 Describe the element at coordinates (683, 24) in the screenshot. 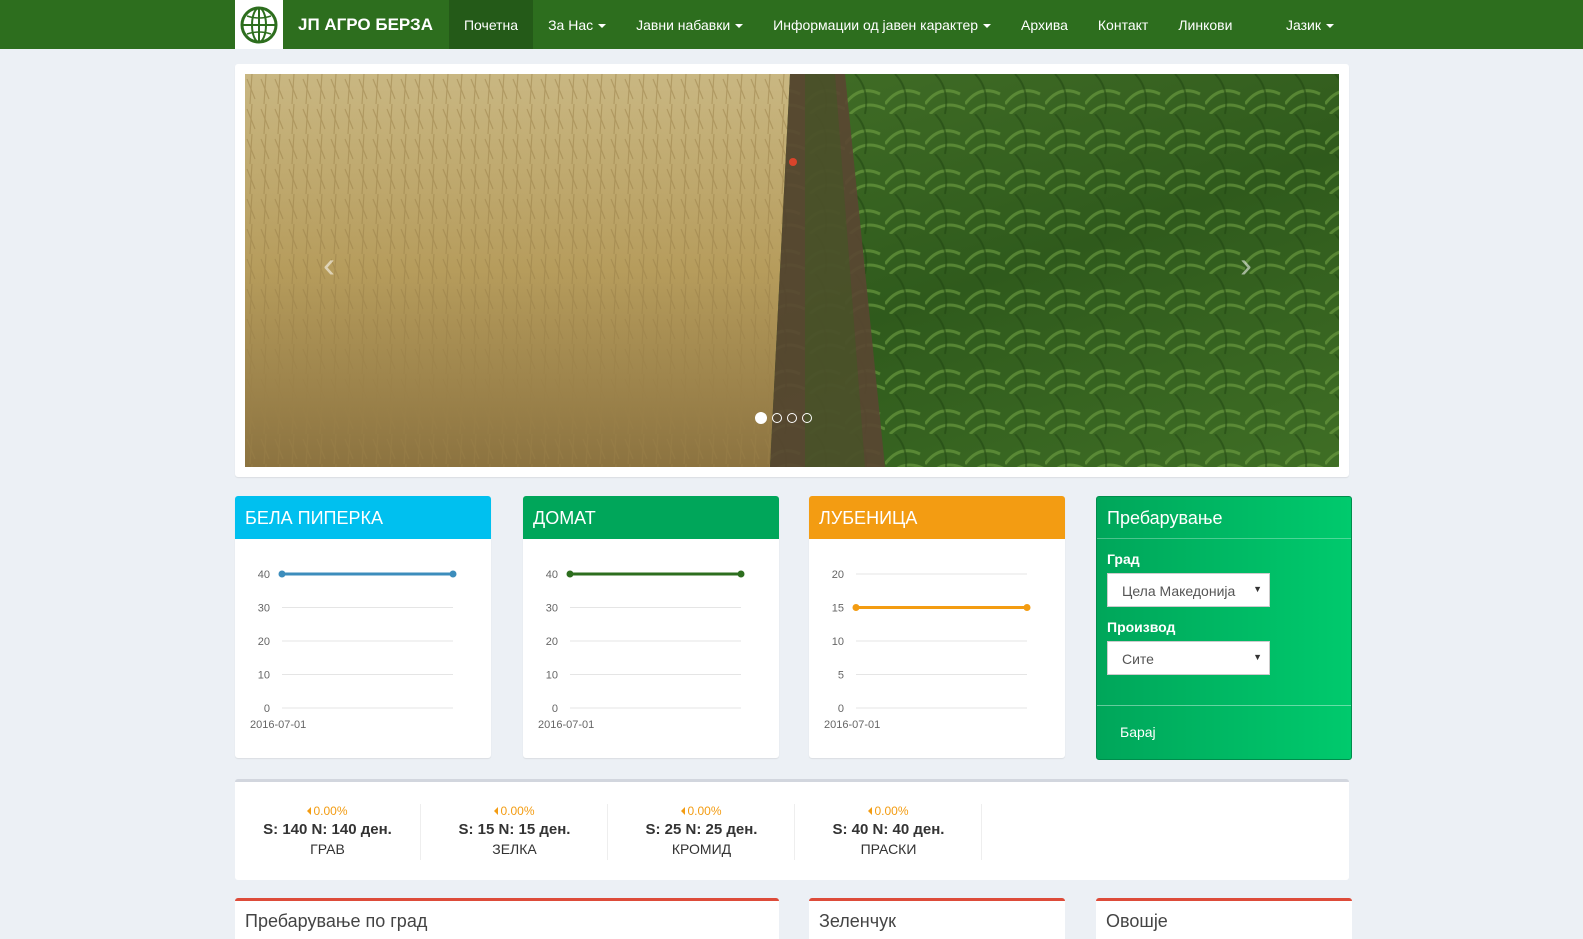

I see `nav-label: Јавни набавки` at that location.